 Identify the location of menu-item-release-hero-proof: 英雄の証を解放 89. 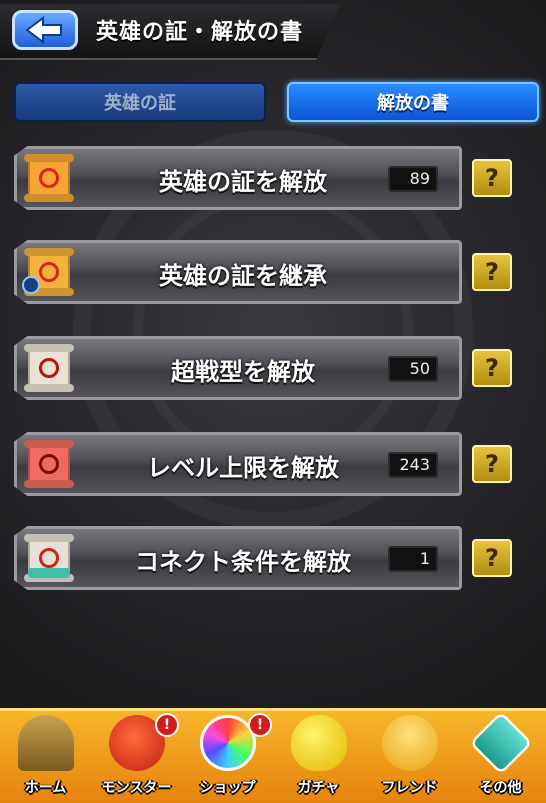
(238, 178).